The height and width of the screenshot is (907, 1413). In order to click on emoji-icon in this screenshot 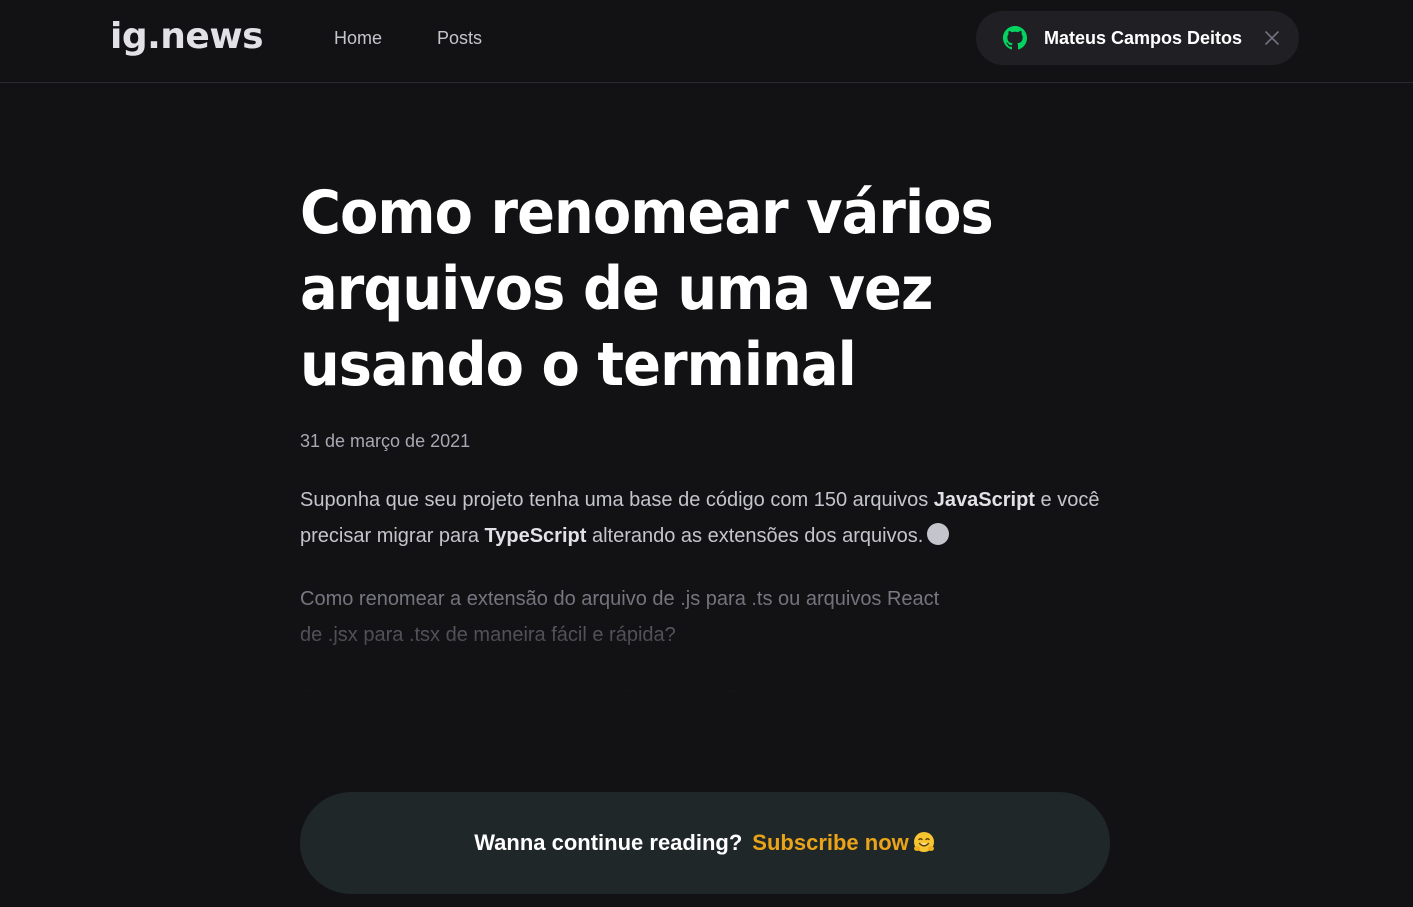, I will do `click(938, 534)`.